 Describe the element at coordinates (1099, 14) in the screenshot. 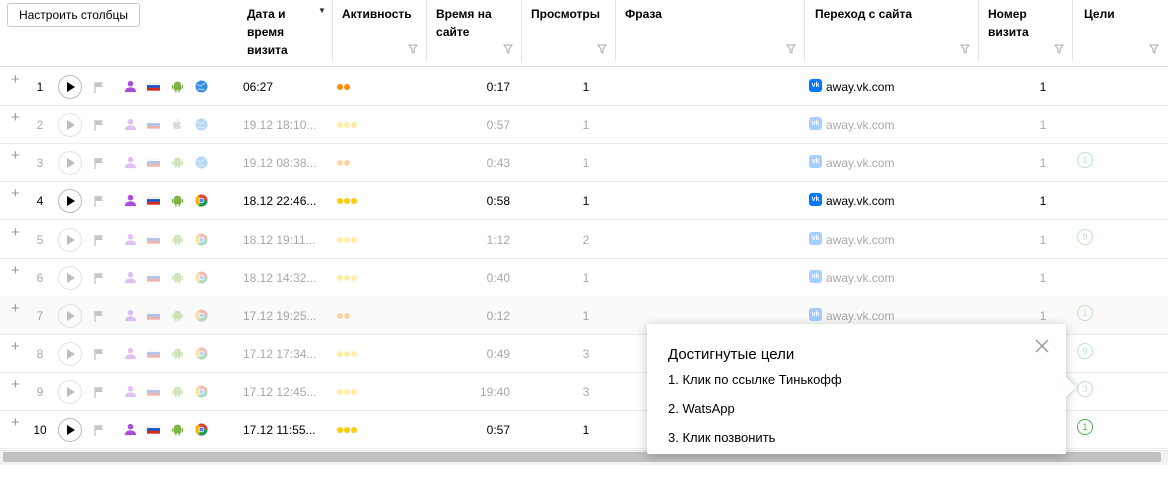

I see `column-header-goals: Цели` at that location.